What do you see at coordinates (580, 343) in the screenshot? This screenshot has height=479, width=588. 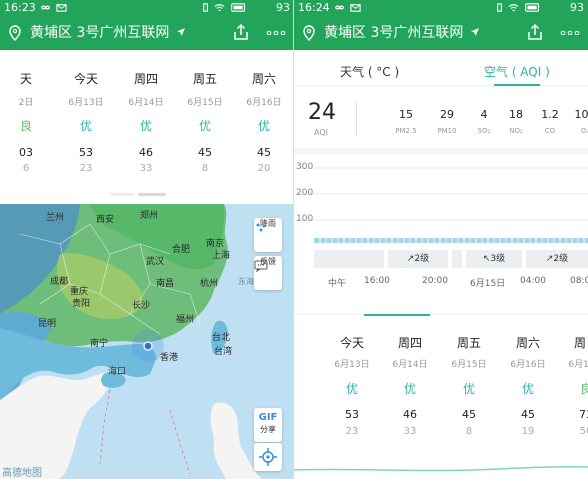 I see `day-name: 周日` at bounding box center [580, 343].